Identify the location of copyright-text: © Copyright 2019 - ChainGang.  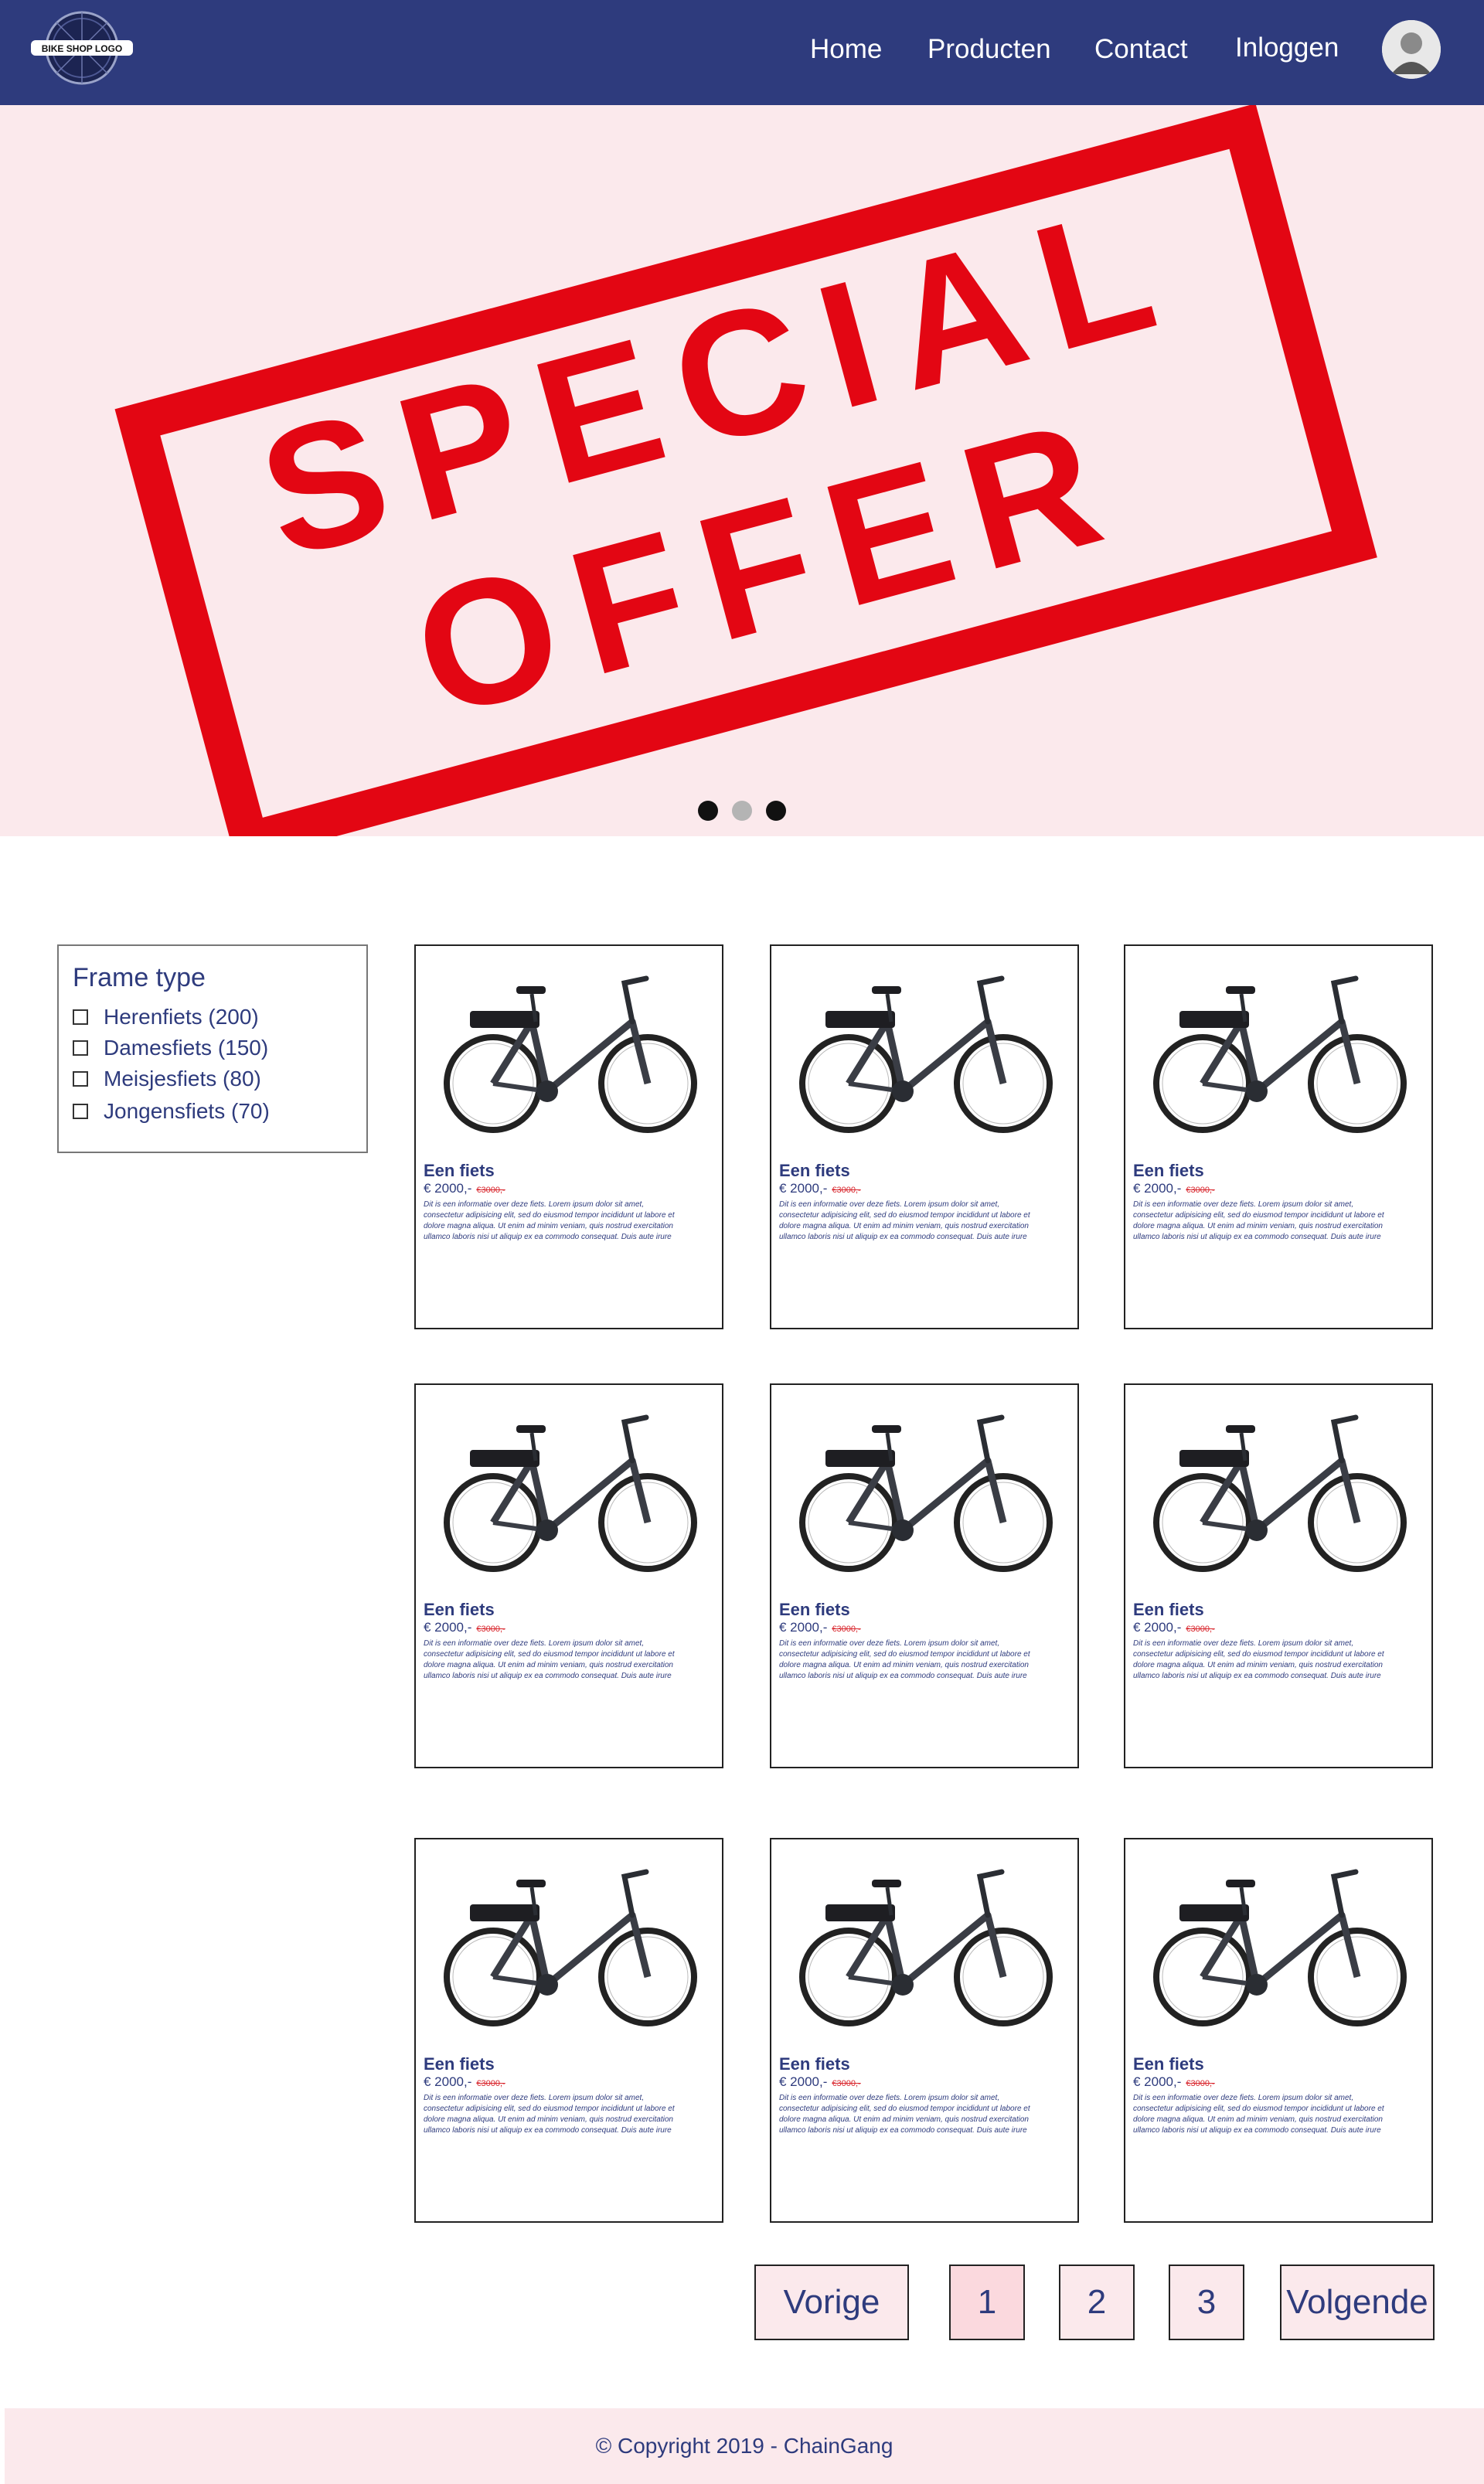
(744, 2446).